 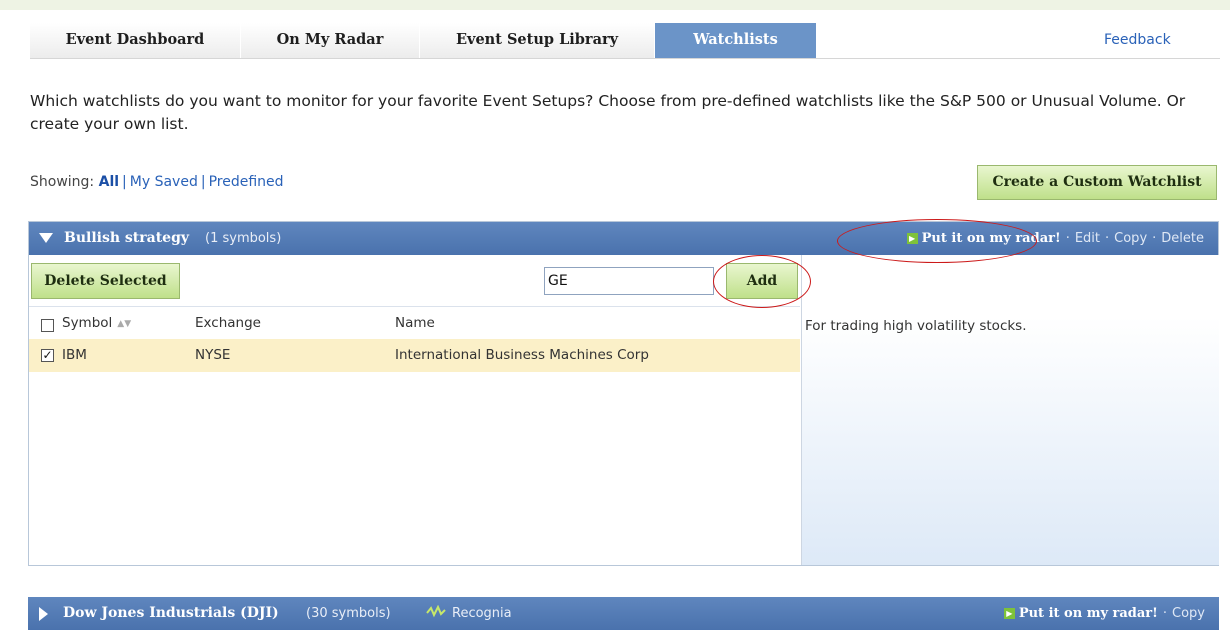 What do you see at coordinates (330, 40) in the screenshot?
I see `tab-on-my-radar: On My Radar` at bounding box center [330, 40].